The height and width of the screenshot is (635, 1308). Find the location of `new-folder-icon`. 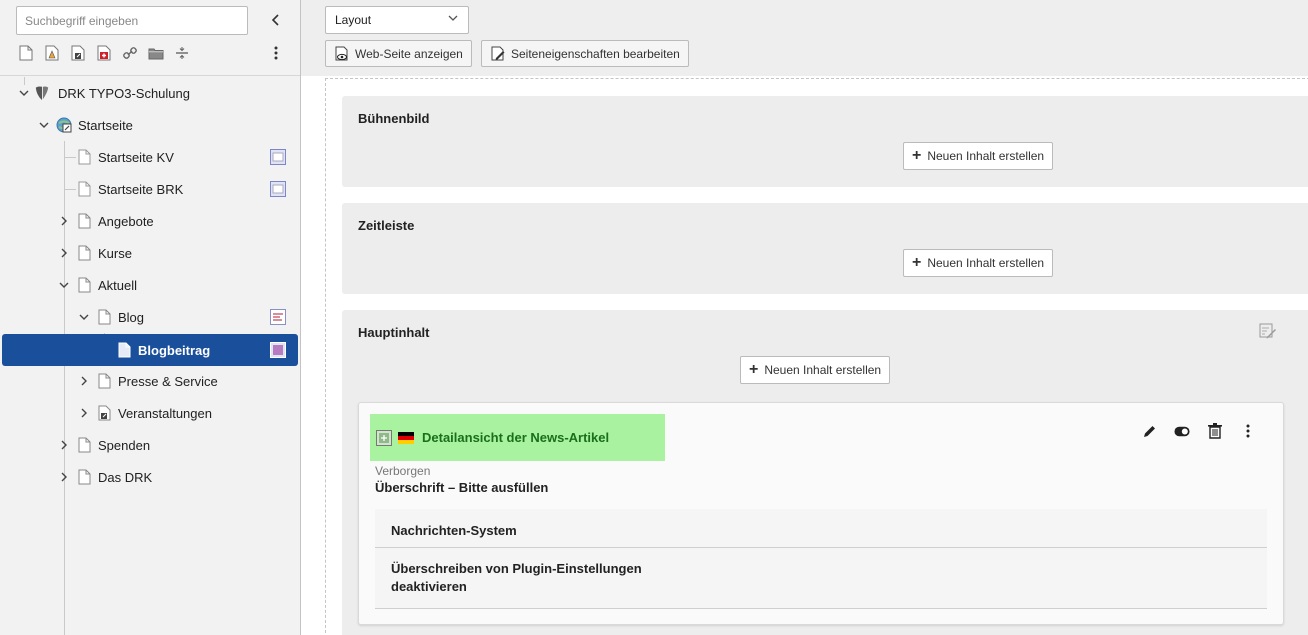

new-folder-icon is located at coordinates (155, 52).